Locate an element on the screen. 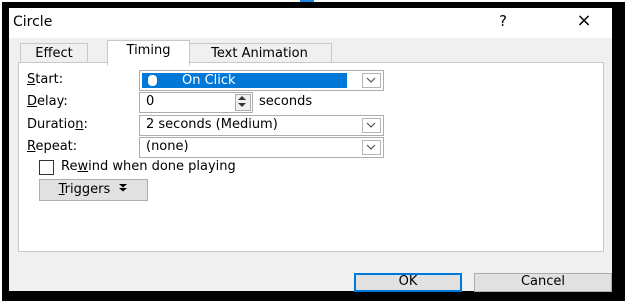 The width and height of the screenshot is (627, 303). help-button: ? is located at coordinates (503, 21).